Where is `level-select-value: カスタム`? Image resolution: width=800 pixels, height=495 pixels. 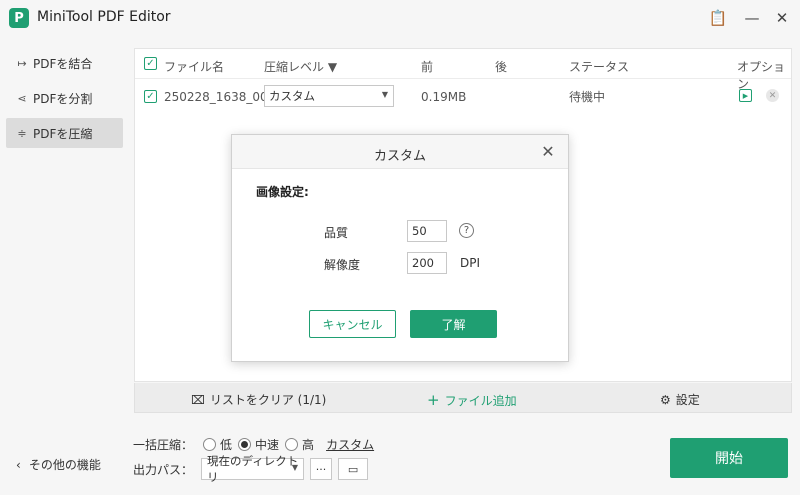 level-select-value: カスタム is located at coordinates (292, 96).